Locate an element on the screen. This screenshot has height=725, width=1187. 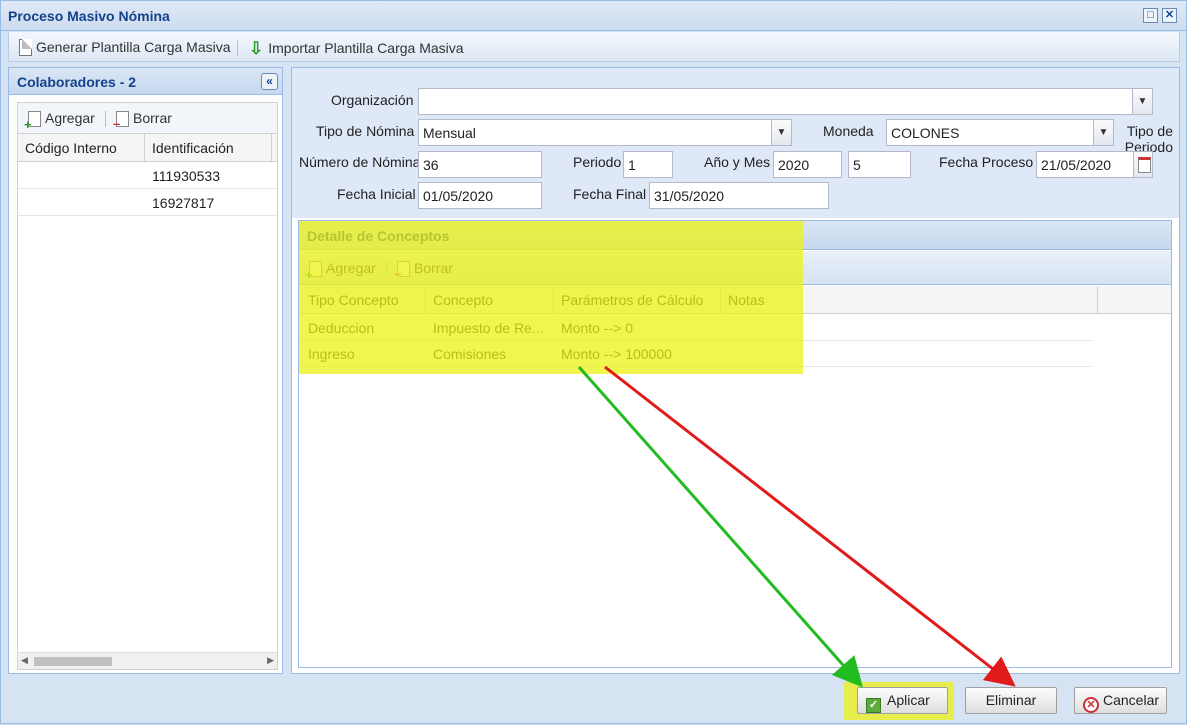
mes-field: 5 is located at coordinates (879, 164).